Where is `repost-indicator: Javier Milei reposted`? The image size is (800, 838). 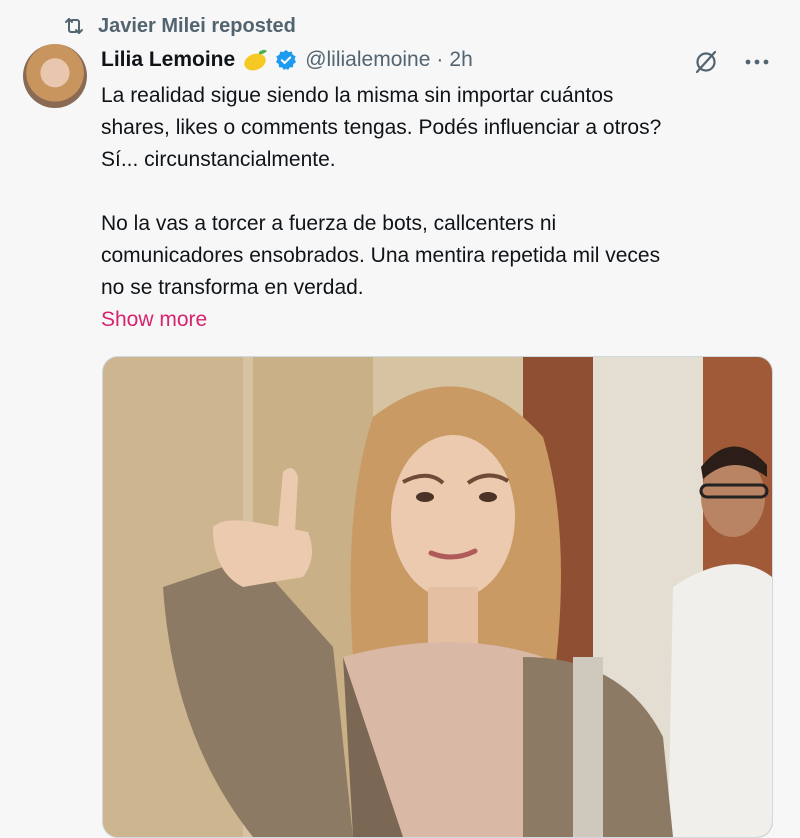 repost-indicator: Javier Milei reposted is located at coordinates (179, 26).